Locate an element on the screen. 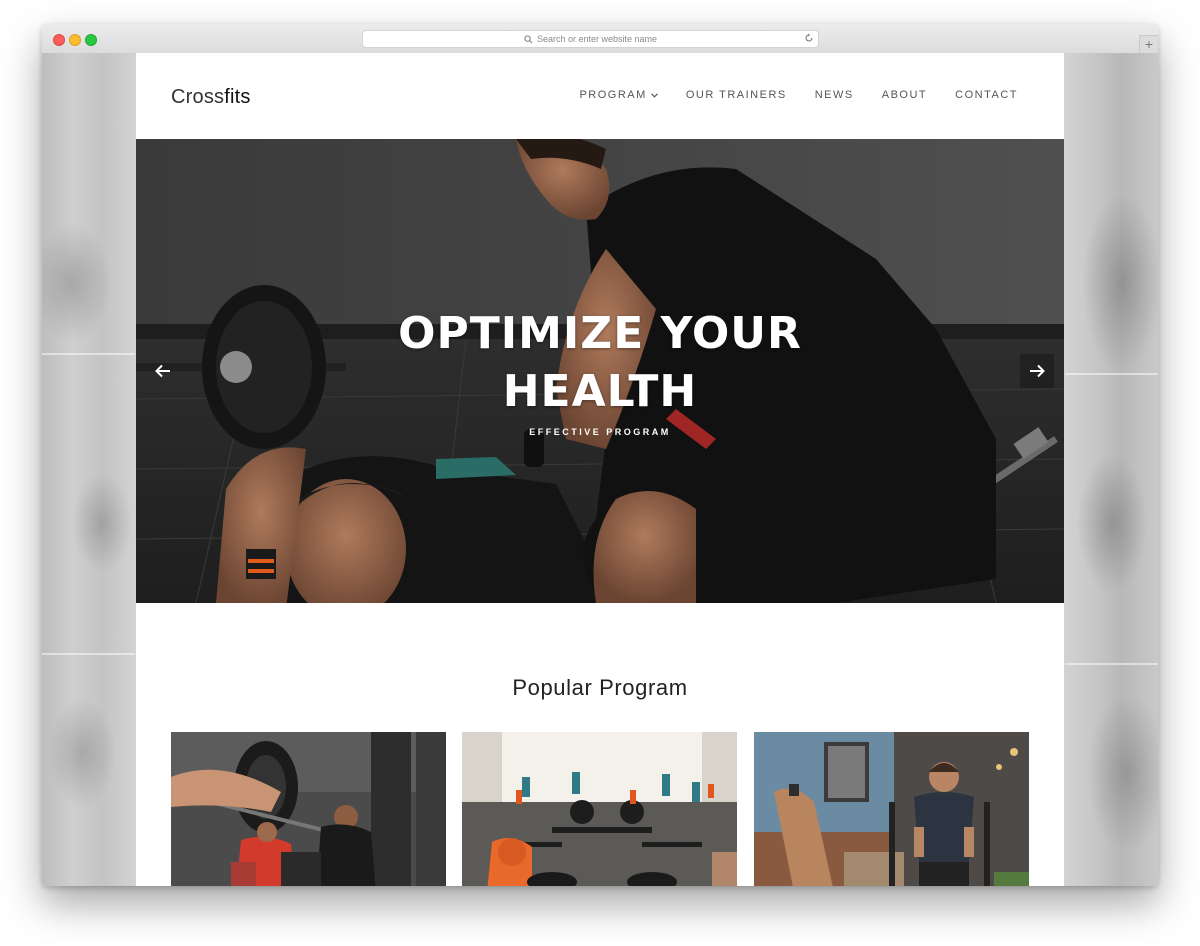  nav-item-news: NEWS is located at coordinates (834, 95).